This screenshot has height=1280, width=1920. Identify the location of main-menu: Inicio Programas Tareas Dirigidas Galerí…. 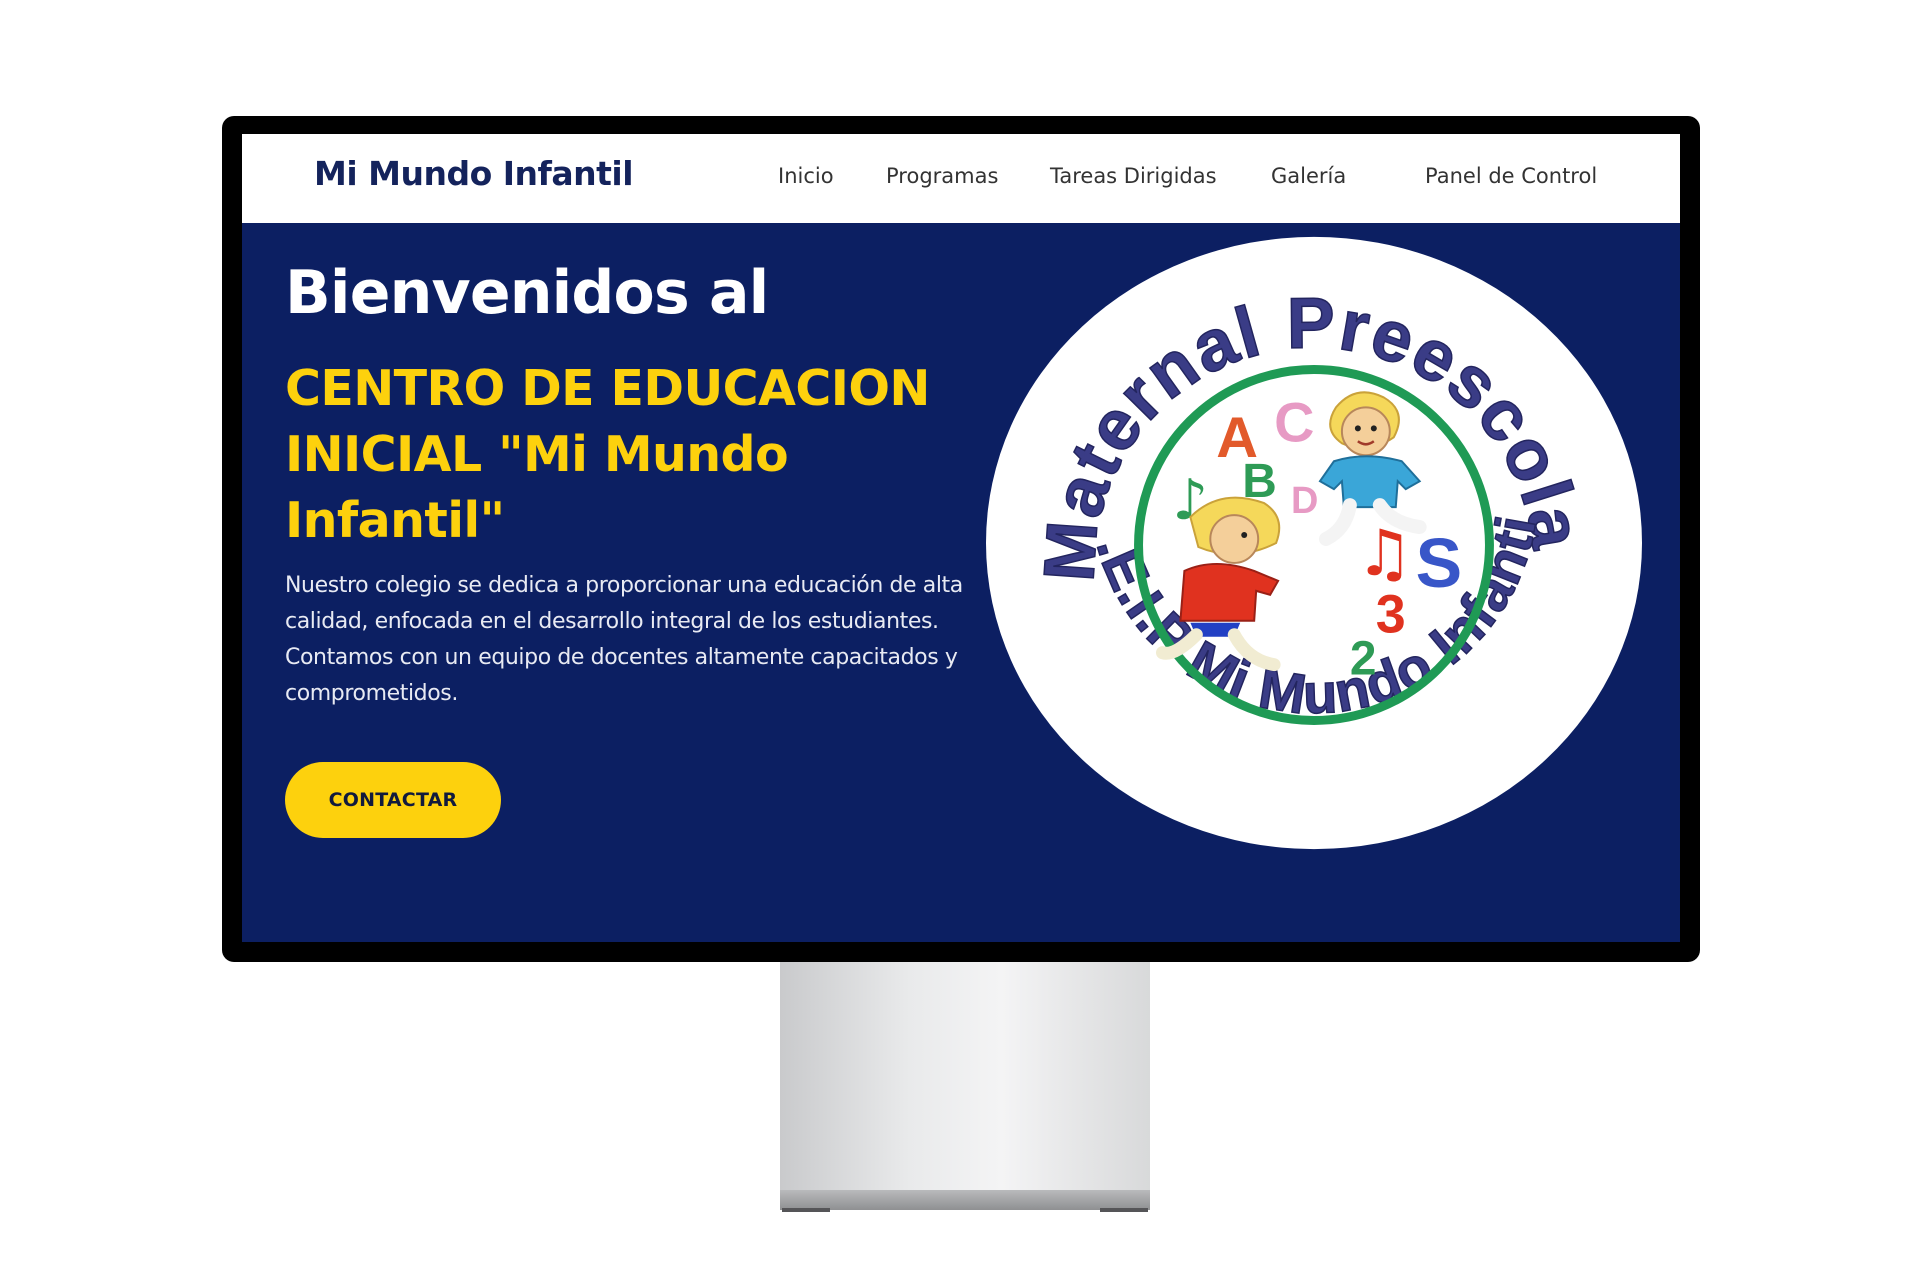
(961, 179).